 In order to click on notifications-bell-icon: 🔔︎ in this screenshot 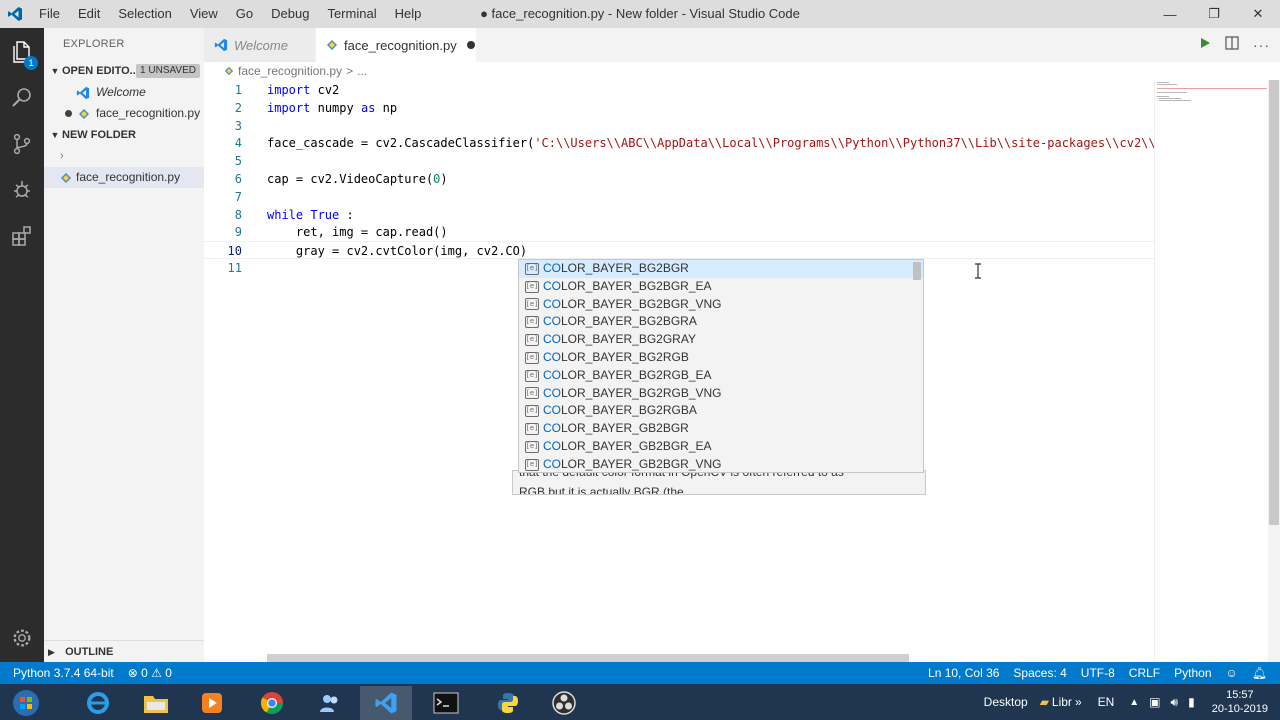, I will do `click(1259, 673)`.